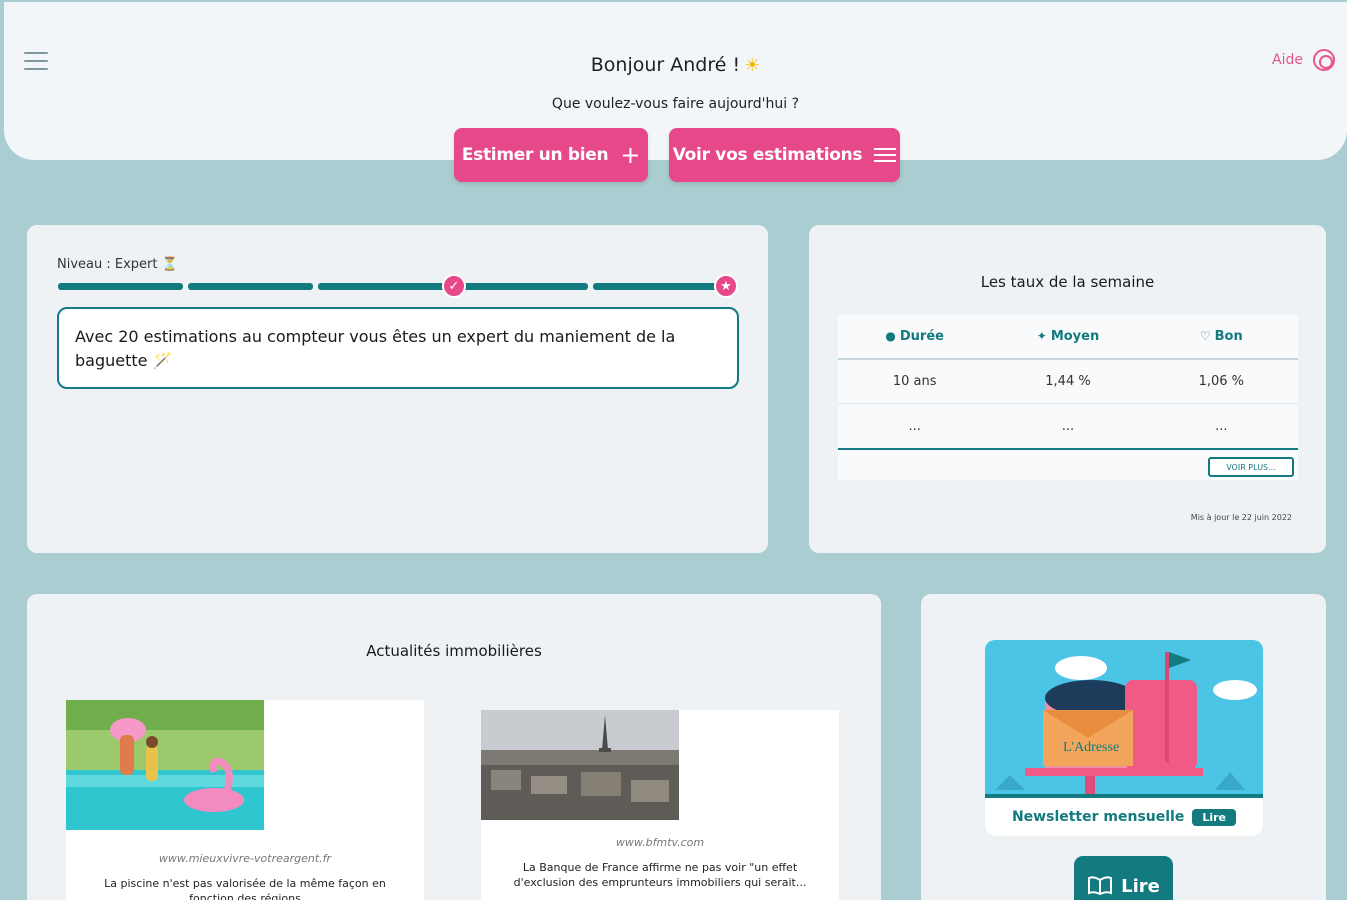 Image resolution: width=1347 pixels, height=900 pixels. I want to click on read-newsletter-button: Lire, so click(1123, 878).